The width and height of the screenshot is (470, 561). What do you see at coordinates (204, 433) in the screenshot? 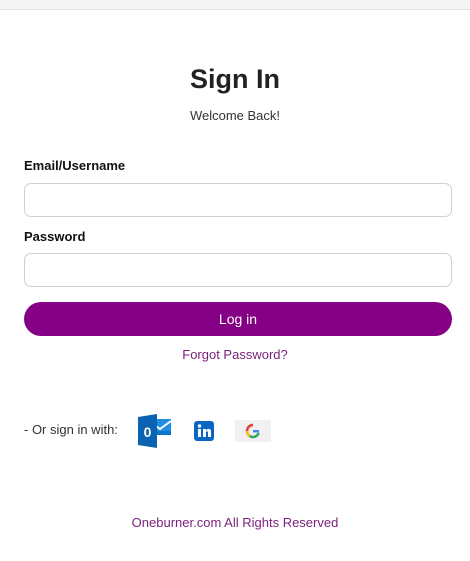
I see `linkedin-icon` at bounding box center [204, 433].